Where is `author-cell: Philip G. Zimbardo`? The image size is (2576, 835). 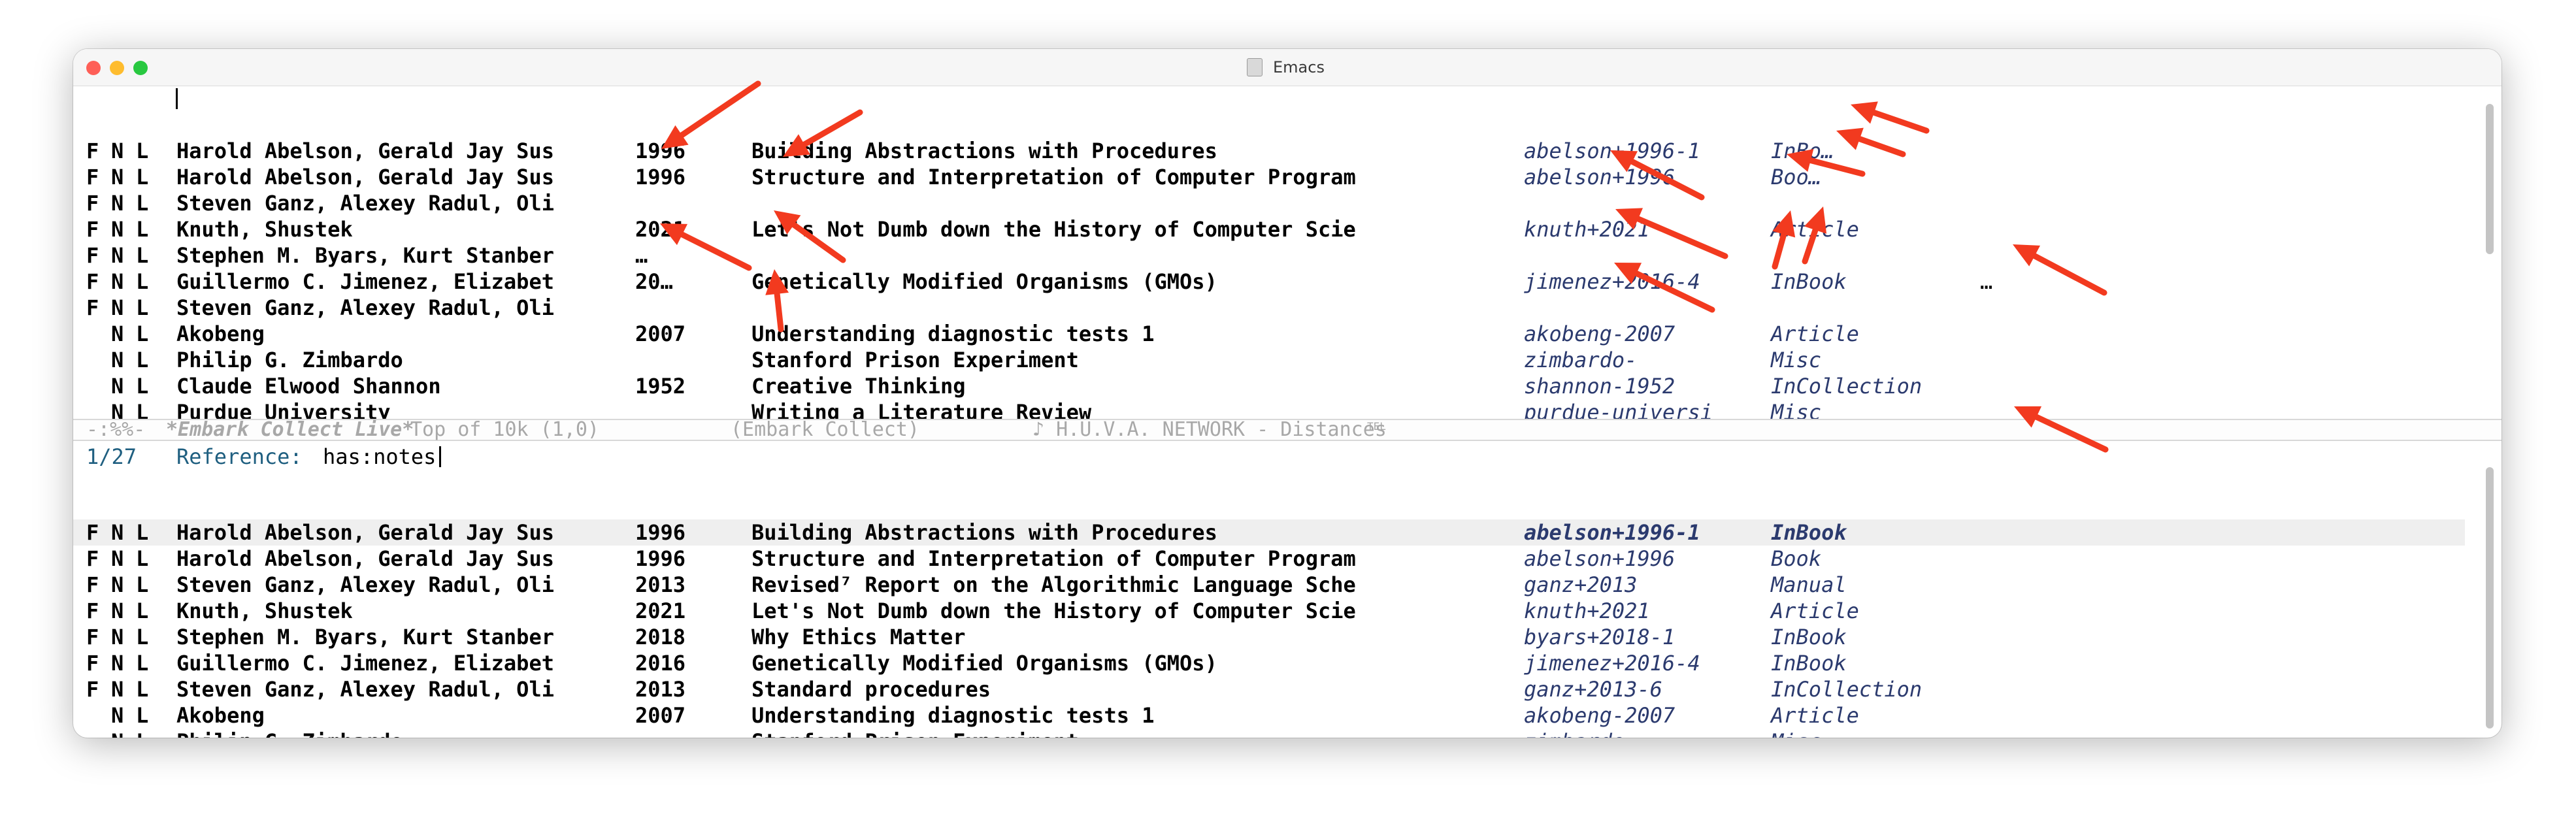
author-cell: Philip G. Zimbardo is located at coordinates (289, 733).